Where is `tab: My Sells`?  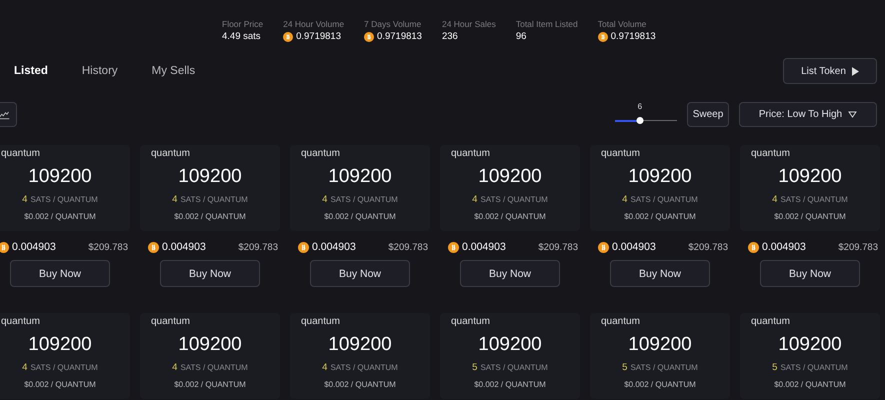
tab: My Sells is located at coordinates (174, 71).